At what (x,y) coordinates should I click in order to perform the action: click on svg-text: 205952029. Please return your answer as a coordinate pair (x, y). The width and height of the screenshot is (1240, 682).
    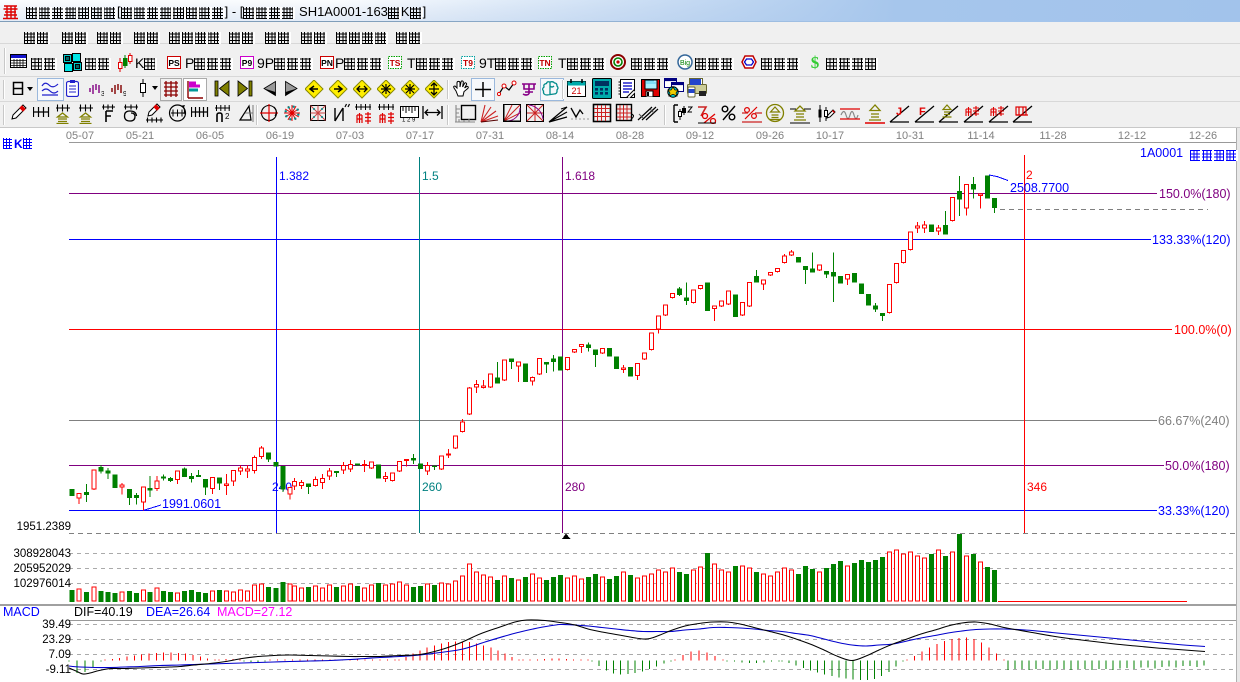
    Looking at the image, I should click on (42, 569).